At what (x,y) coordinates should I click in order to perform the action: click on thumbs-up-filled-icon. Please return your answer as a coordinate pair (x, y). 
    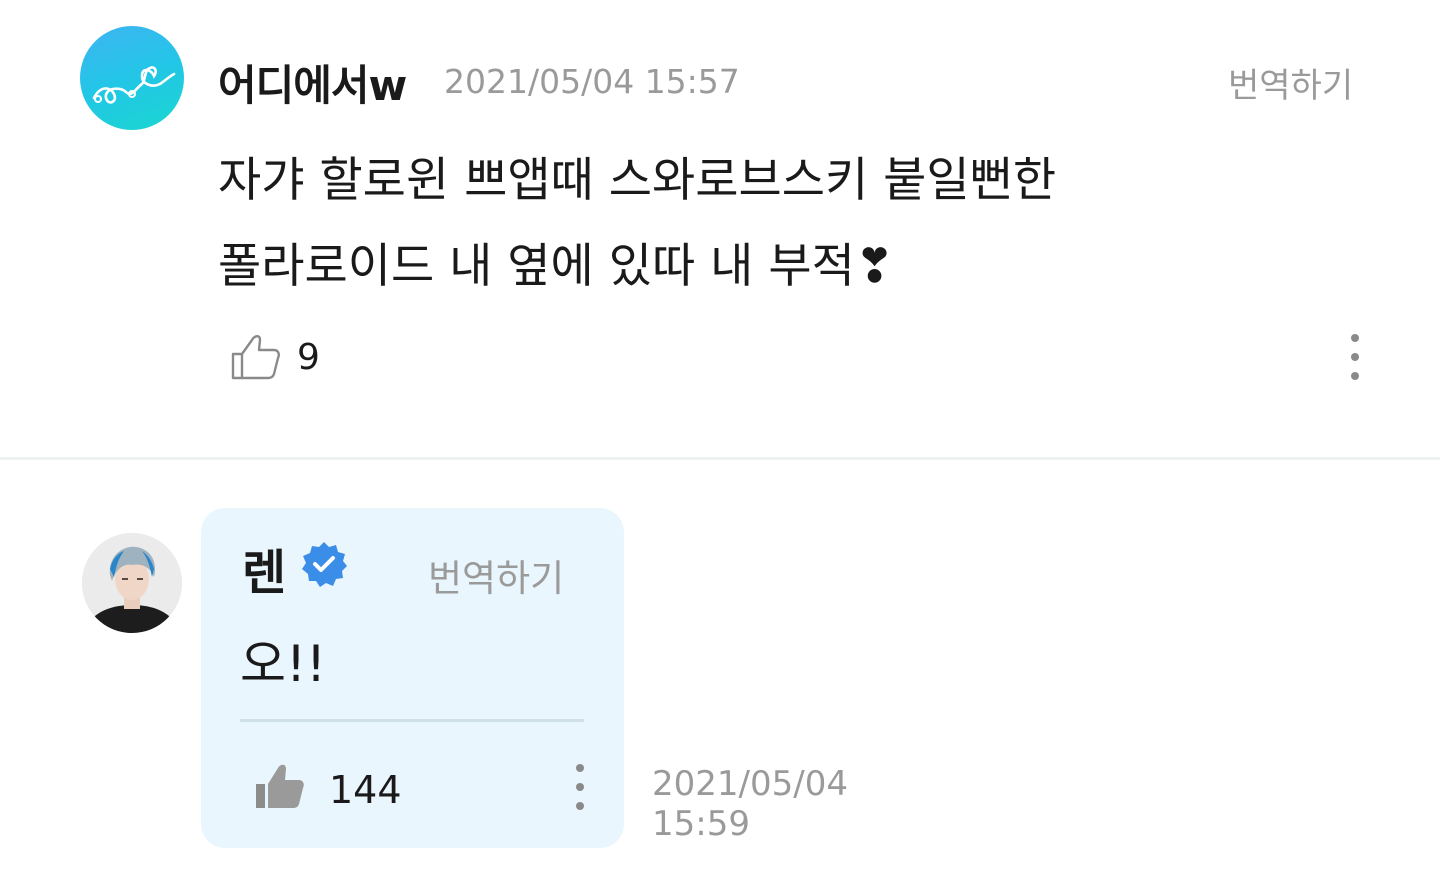
    Looking at the image, I should click on (280, 786).